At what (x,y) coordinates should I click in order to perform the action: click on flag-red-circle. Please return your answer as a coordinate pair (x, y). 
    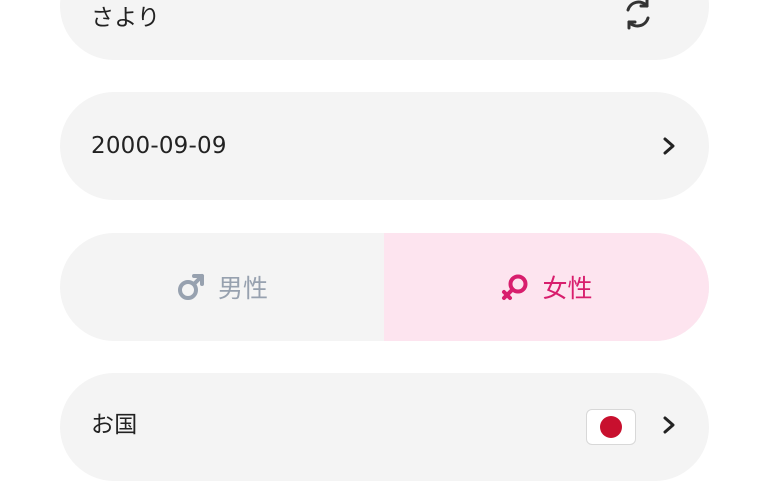
    Looking at the image, I should click on (611, 427).